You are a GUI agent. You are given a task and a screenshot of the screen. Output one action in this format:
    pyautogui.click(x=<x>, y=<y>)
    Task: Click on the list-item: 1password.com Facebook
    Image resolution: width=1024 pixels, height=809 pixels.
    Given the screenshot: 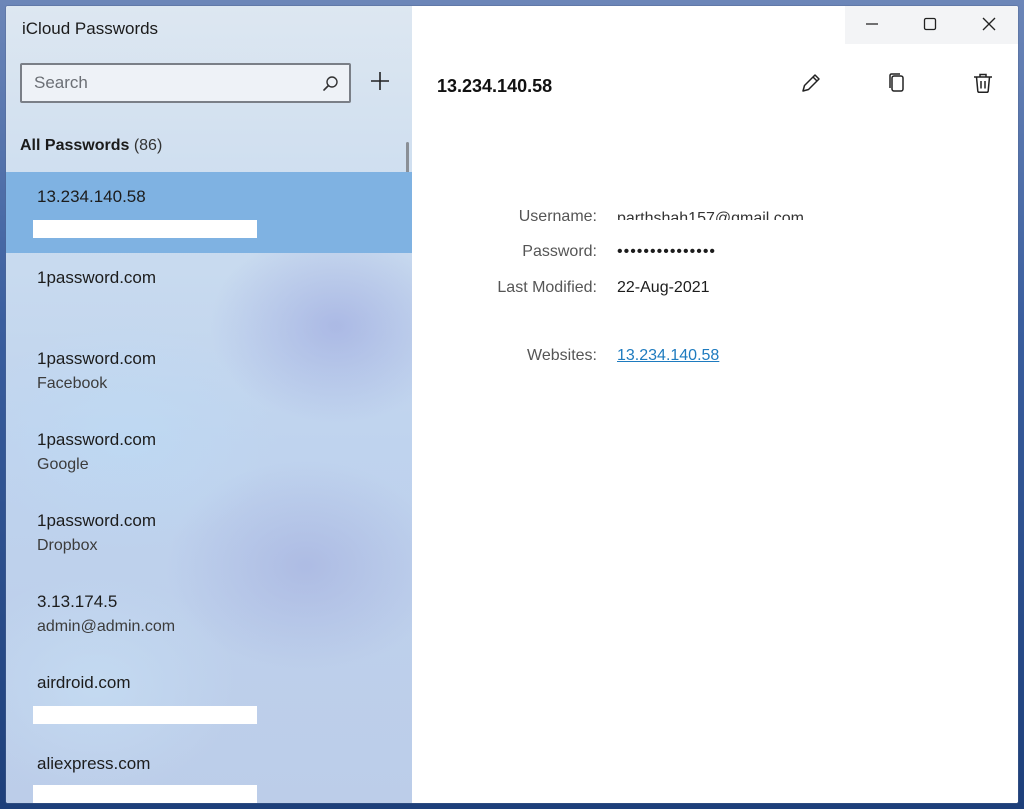 What is the action you would take?
    pyautogui.click(x=209, y=374)
    